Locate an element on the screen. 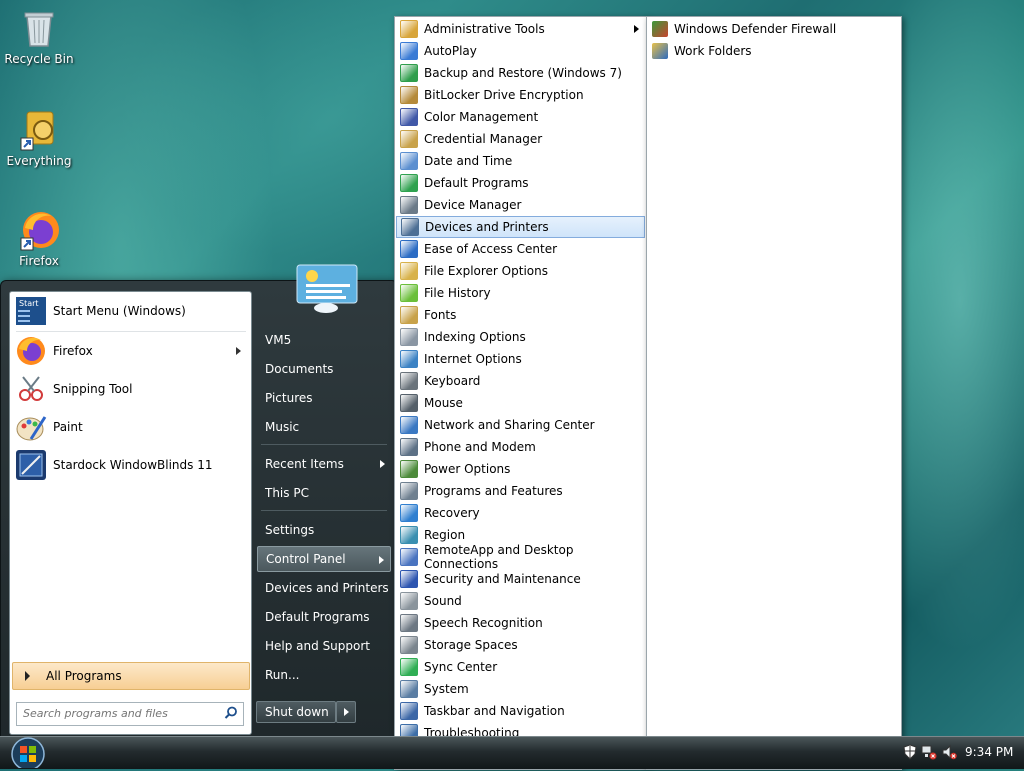 The height and width of the screenshot is (771, 1024). menu-item-storage-spaces: Storage Spaces is located at coordinates (520, 645).